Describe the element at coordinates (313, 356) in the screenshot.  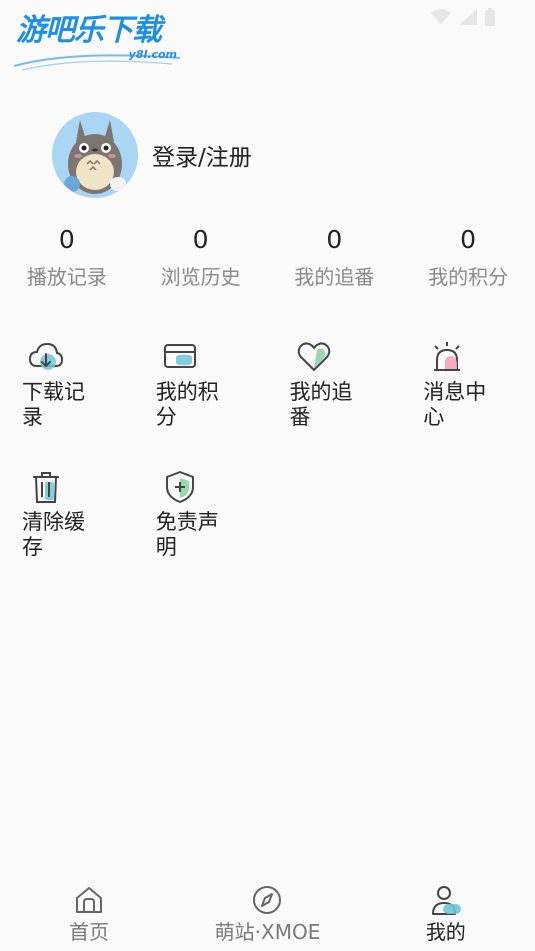
I see `heart-icon` at that location.